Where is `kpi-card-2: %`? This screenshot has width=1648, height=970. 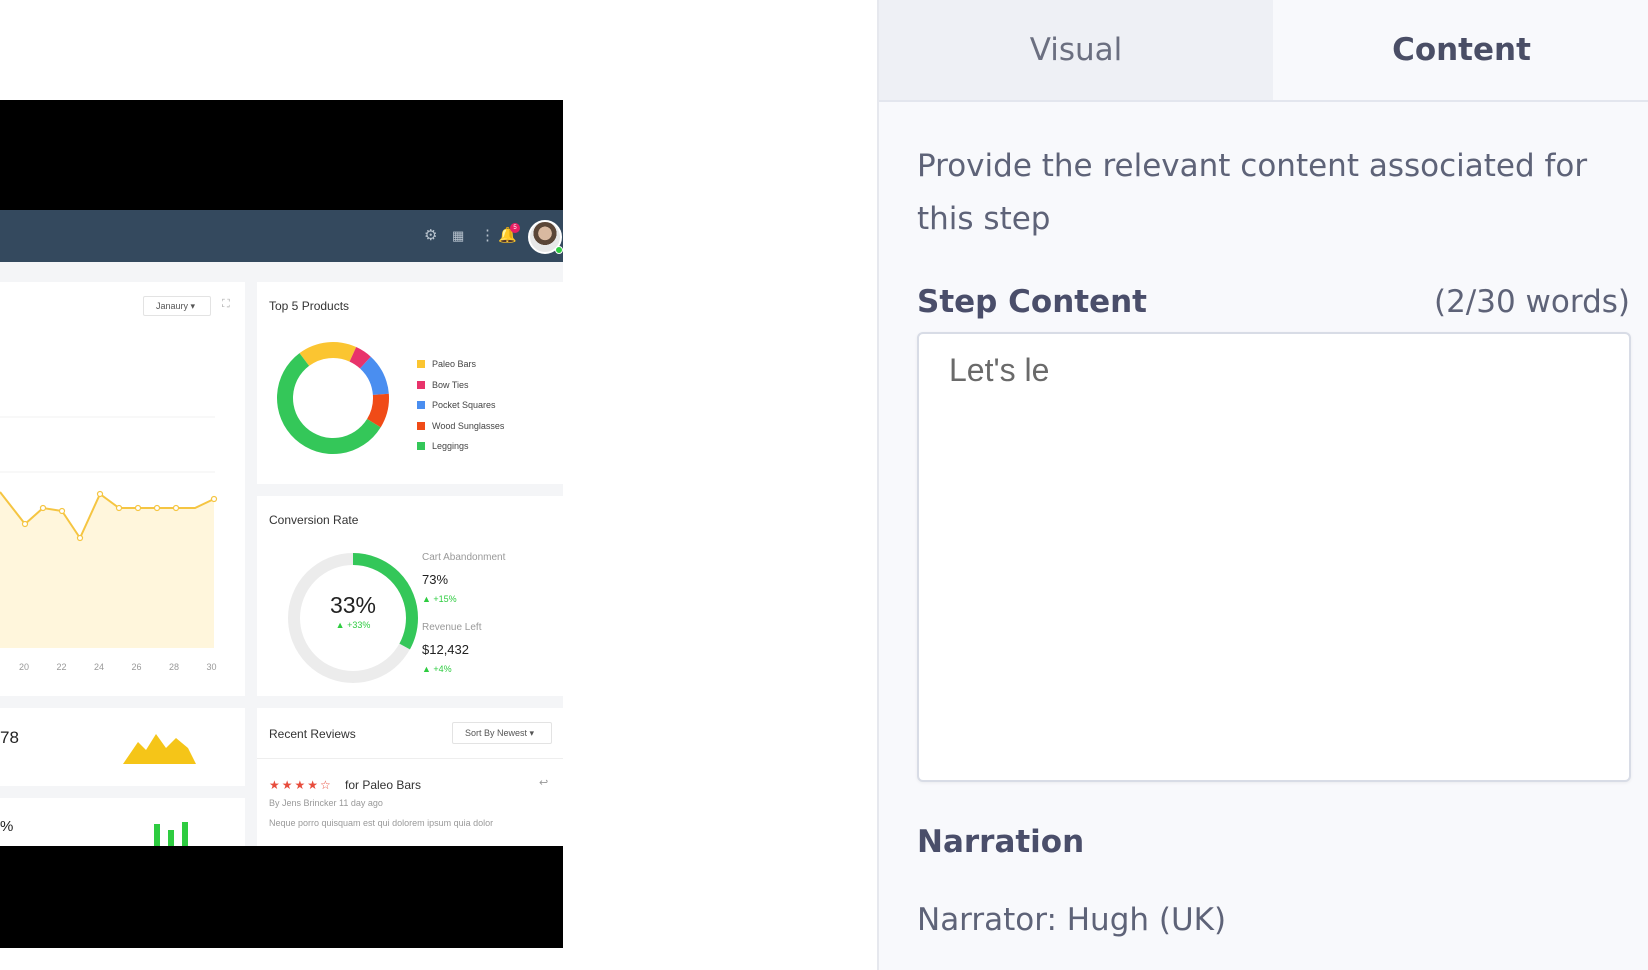 kpi-card-2: % is located at coordinates (122, 822).